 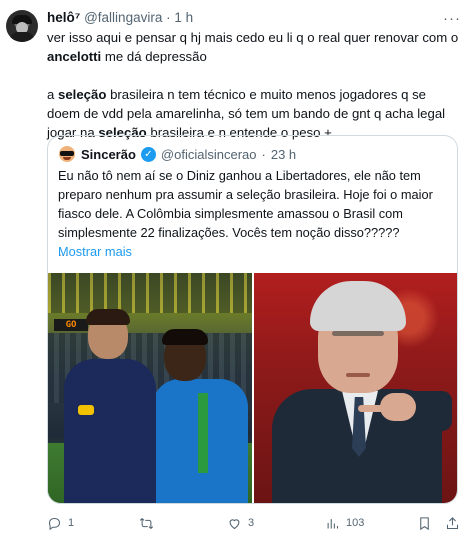 I want to click on retweet-button, so click(x=149, y=523).